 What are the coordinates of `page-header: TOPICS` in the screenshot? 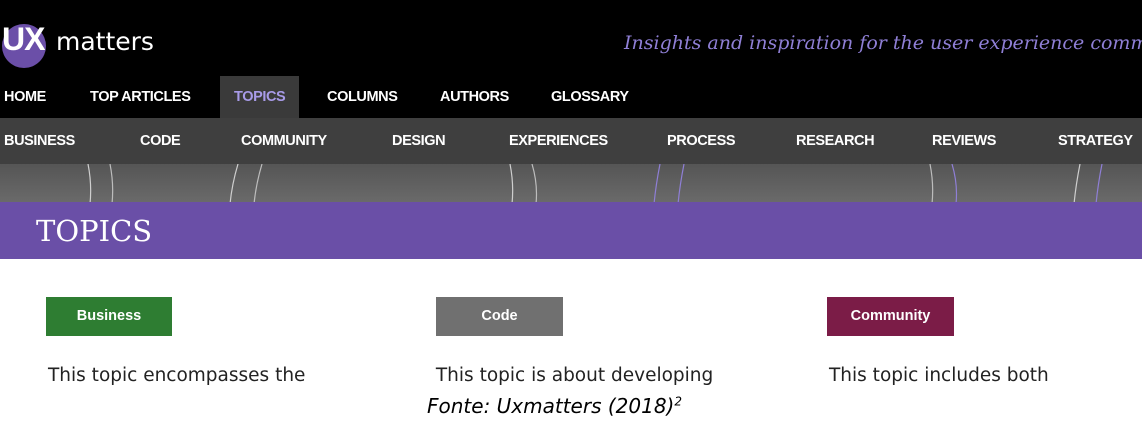 It's located at (571, 230).